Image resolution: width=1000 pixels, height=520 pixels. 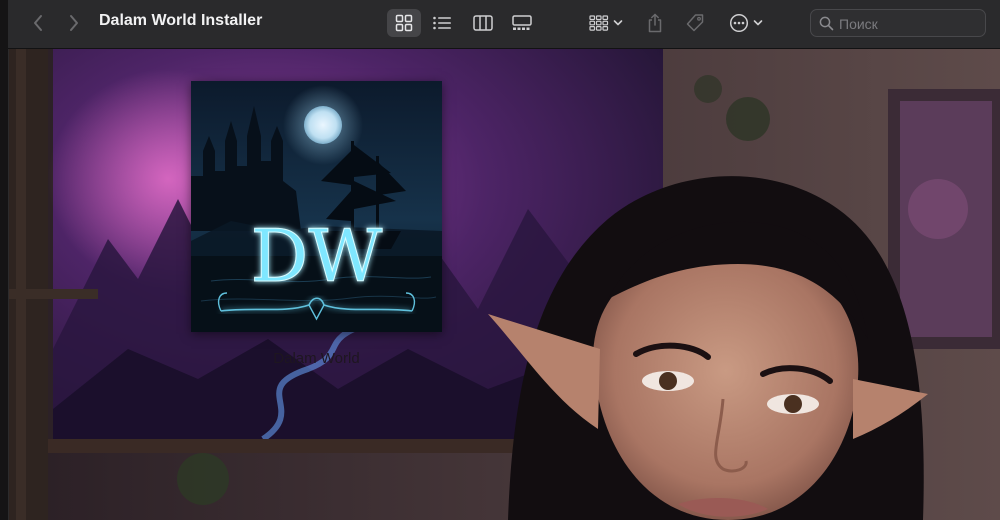 What do you see at coordinates (909, 24) in the screenshot?
I see `search-input` at bounding box center [909, 24].